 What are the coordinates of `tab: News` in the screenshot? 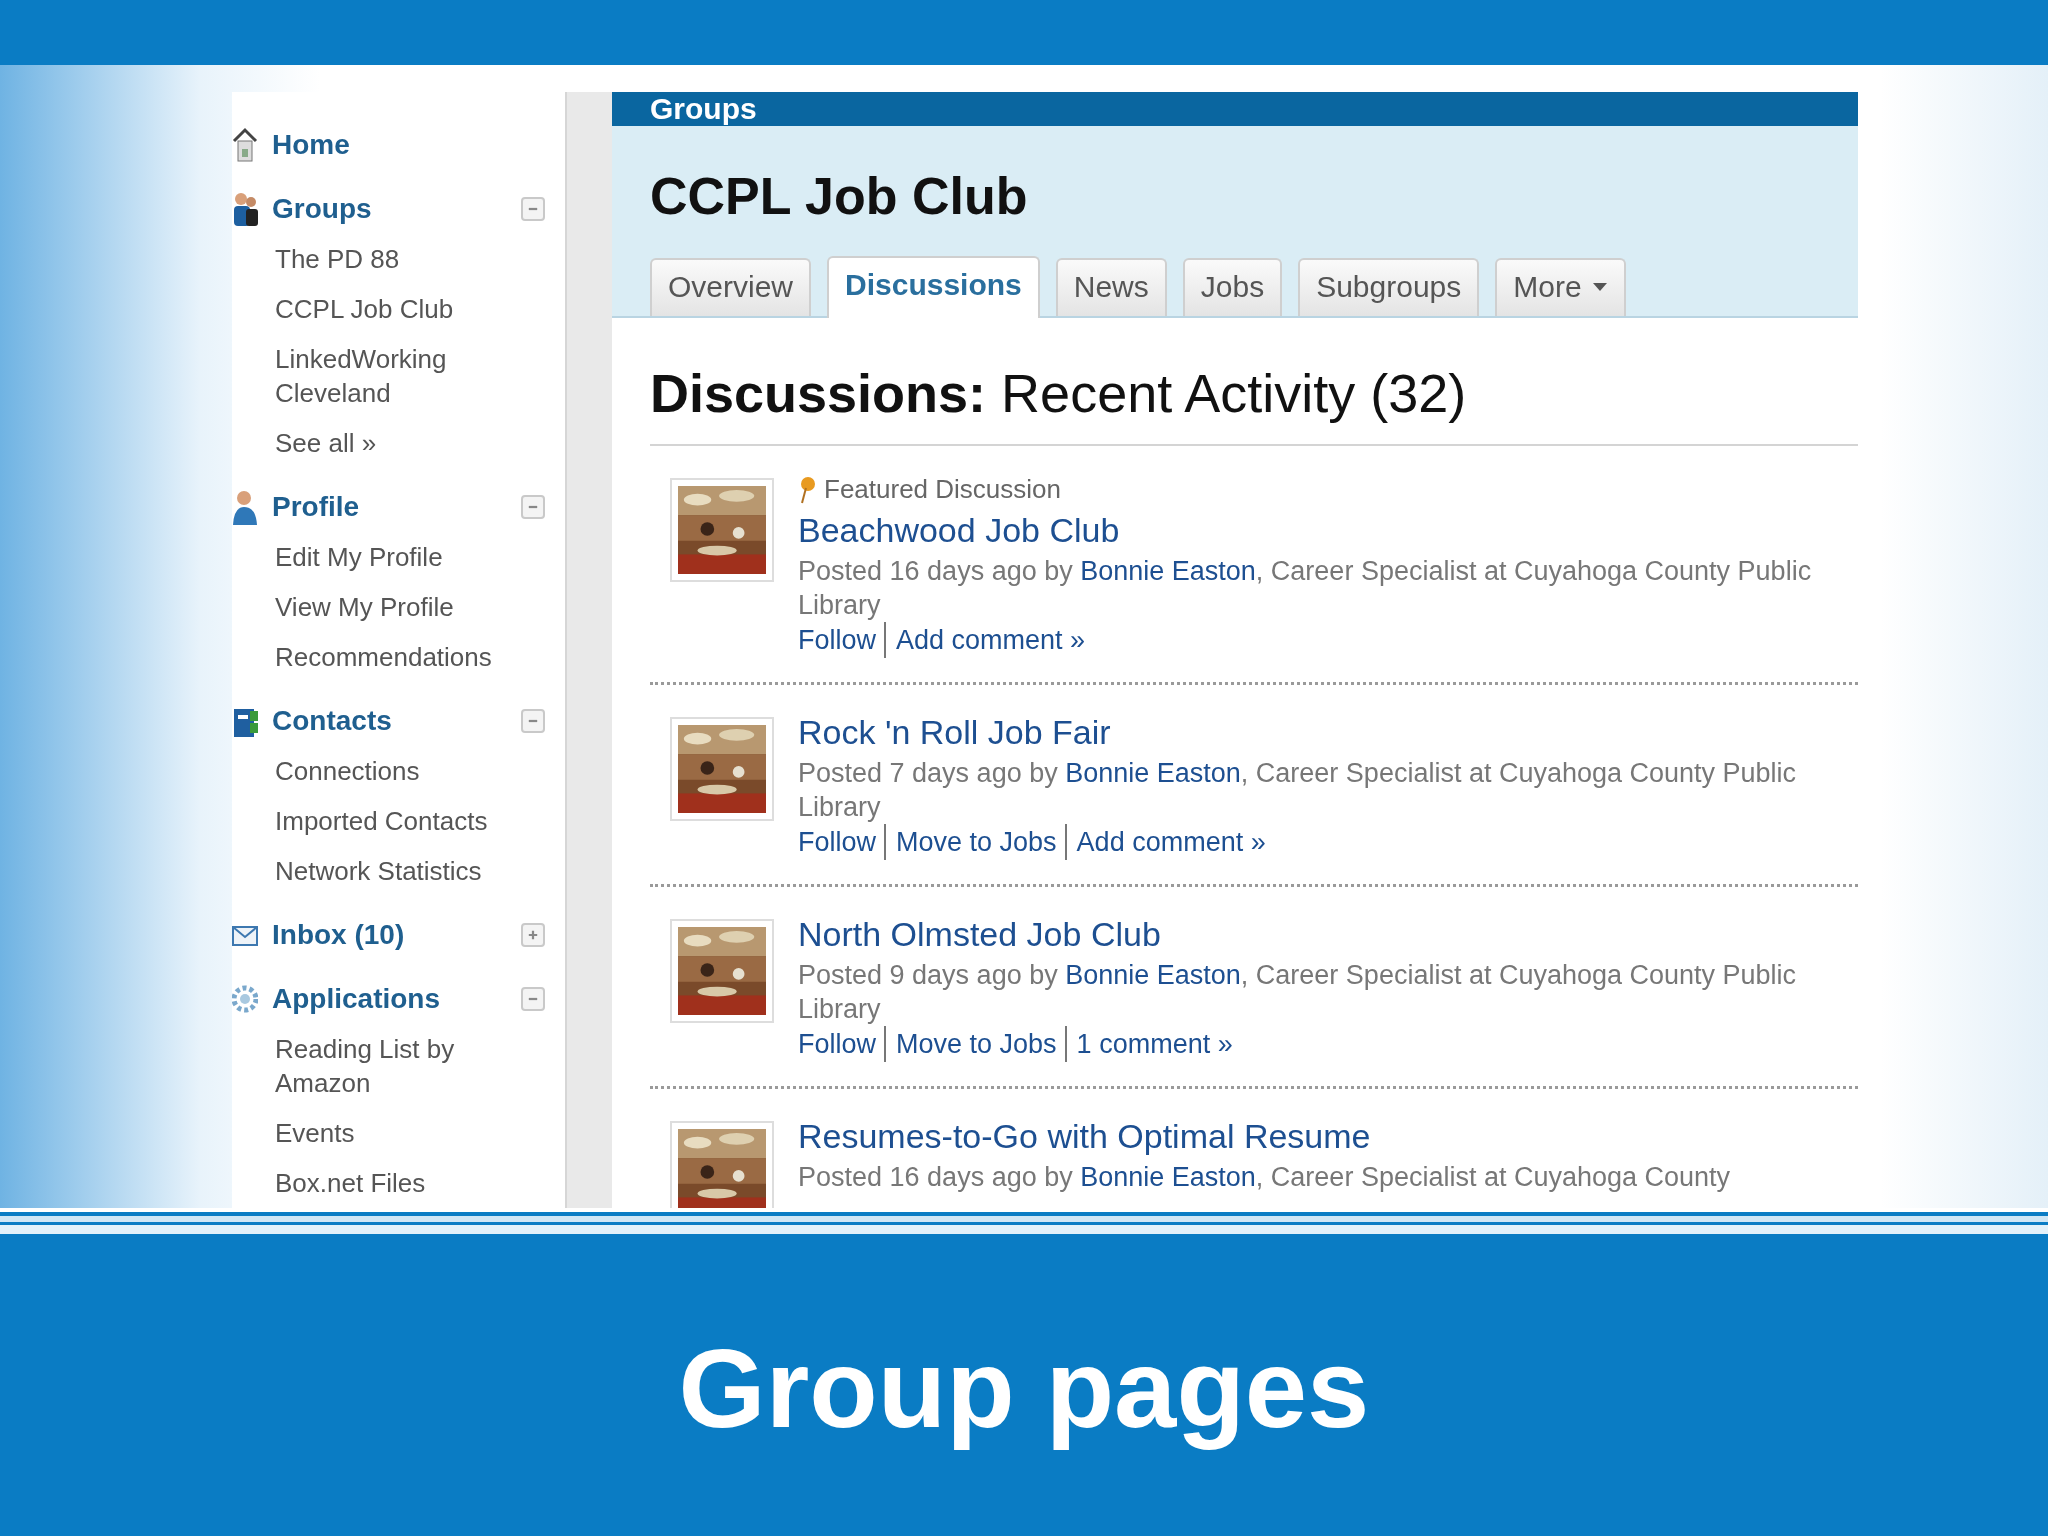 It's located at (1111, 287).